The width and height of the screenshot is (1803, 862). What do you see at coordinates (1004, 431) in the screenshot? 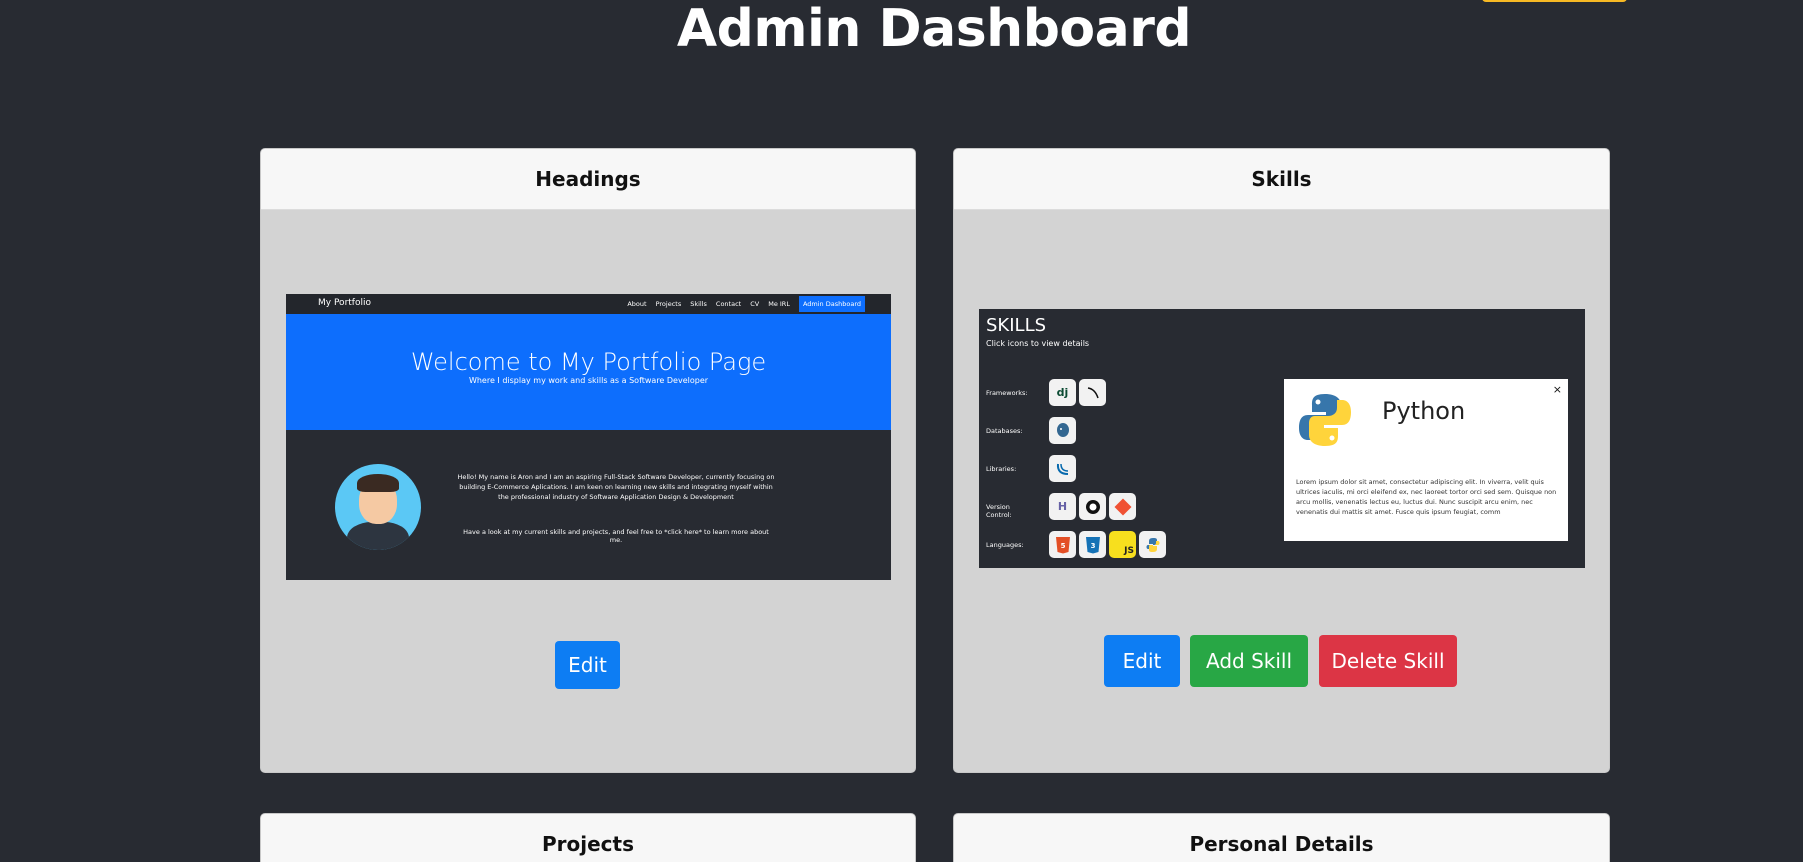
I see `preview-row-label: Databases:` at bounding box center [1004, 431].